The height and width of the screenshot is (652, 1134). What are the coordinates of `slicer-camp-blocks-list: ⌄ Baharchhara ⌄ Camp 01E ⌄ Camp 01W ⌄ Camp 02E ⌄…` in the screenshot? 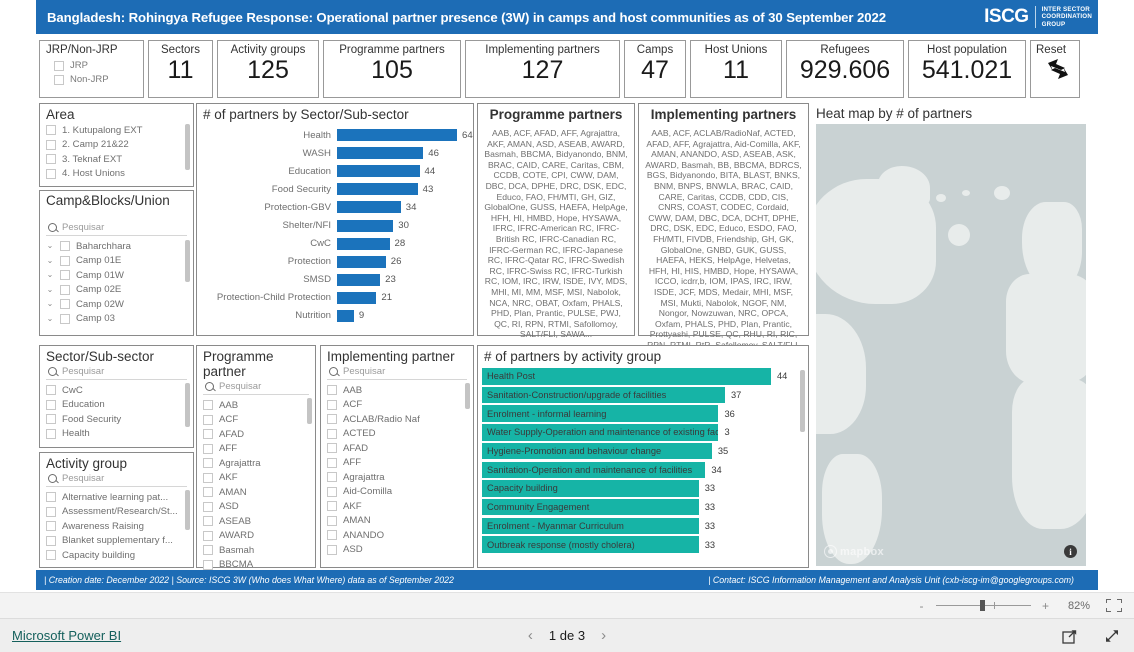 It's located at (116, 282).